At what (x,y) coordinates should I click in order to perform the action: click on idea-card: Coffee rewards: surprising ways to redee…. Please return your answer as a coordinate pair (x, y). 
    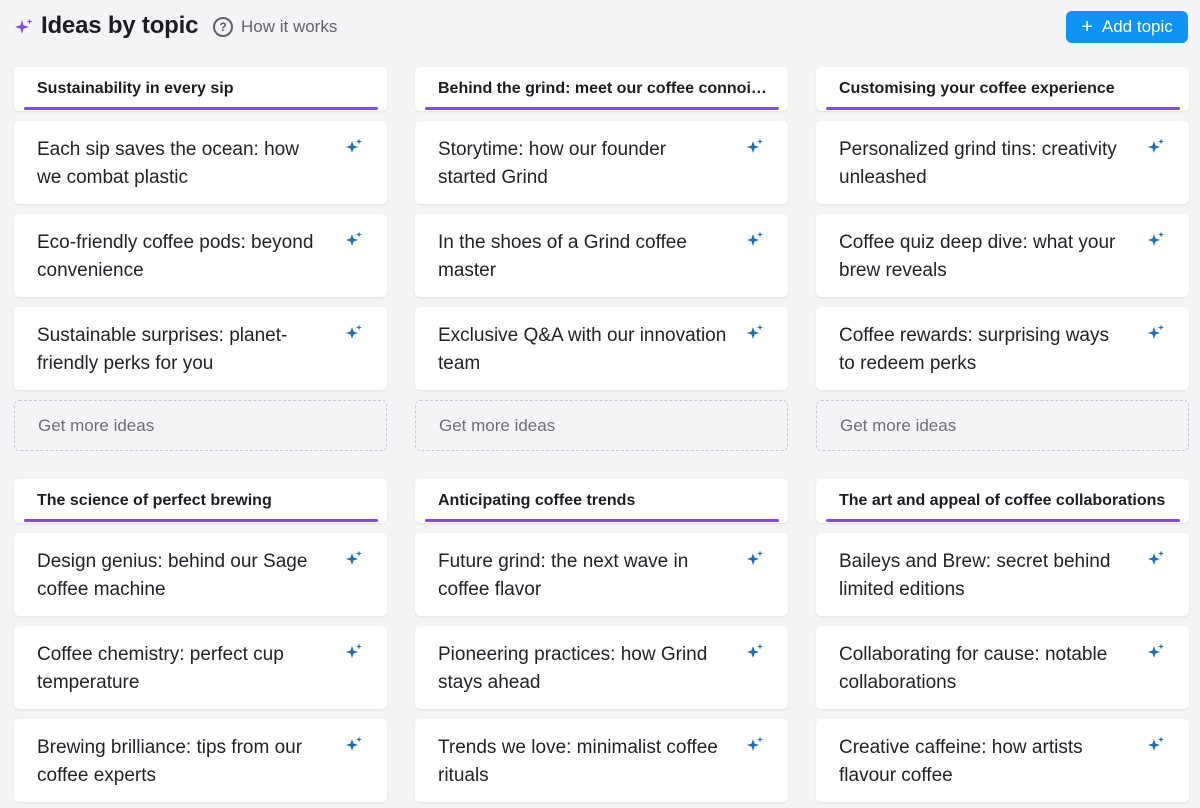
    Looking at the image, I should click on (1002, 348).